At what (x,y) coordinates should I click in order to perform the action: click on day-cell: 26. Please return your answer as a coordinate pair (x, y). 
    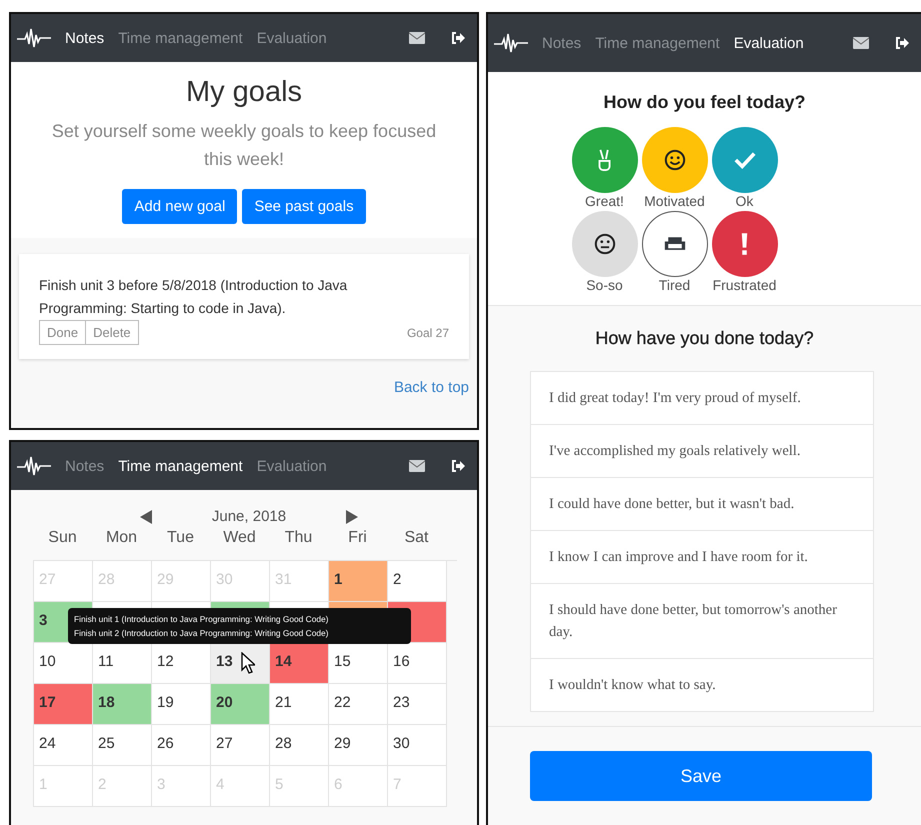
    Looking at the image, I should click on (181, 745).